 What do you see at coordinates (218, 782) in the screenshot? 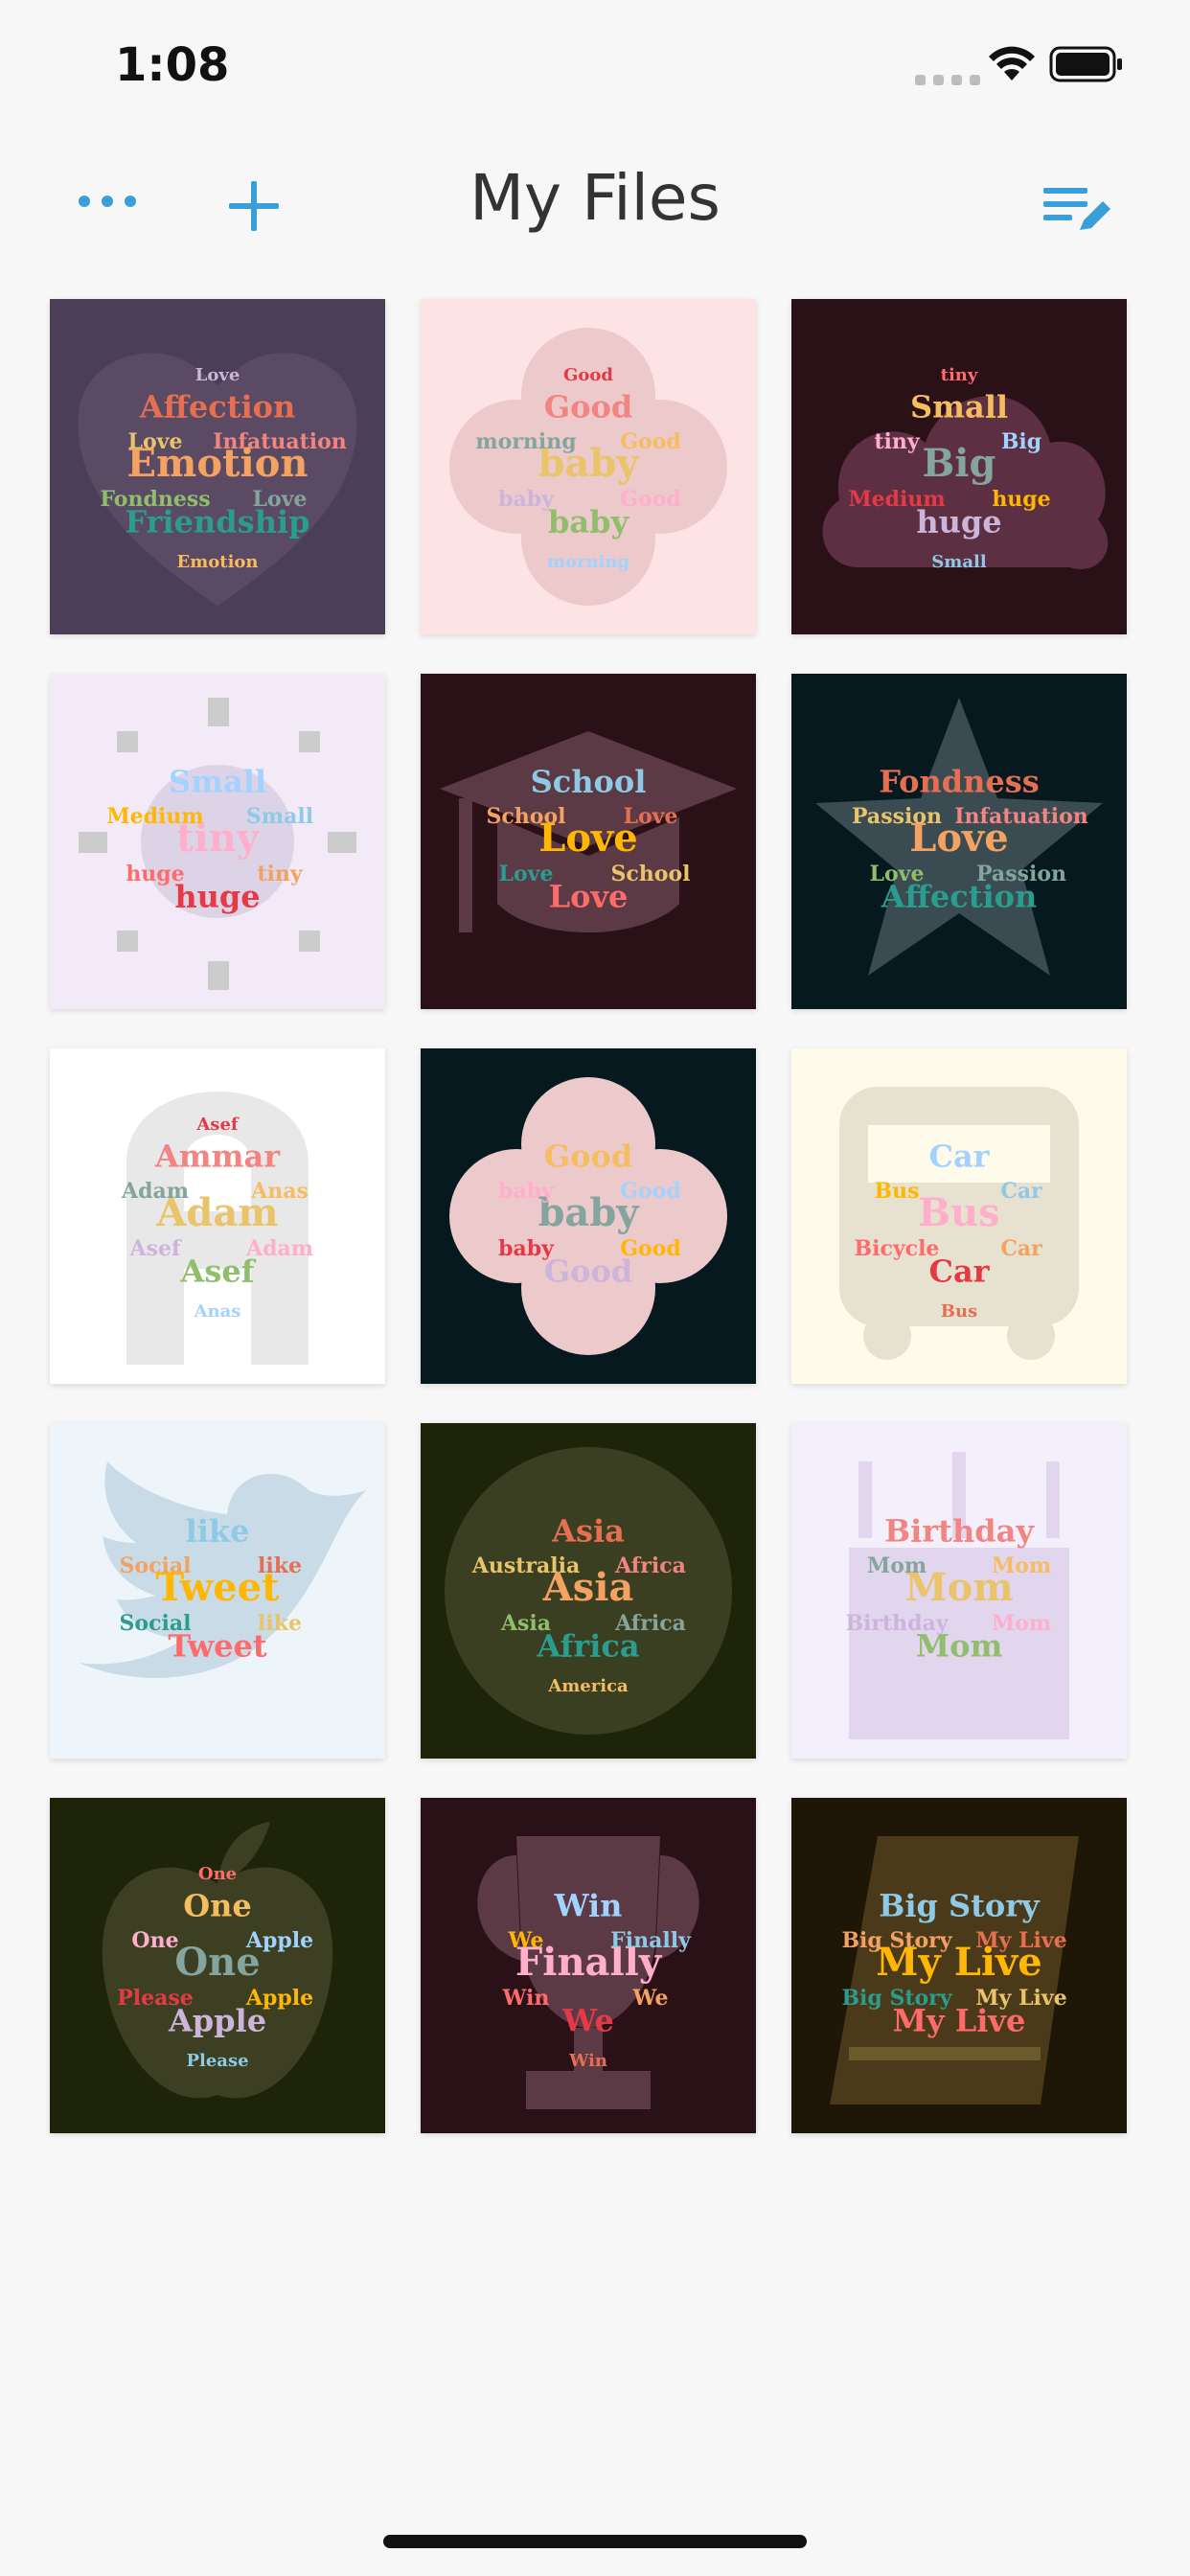
I see `word-cloud-word: Small` at bounding box center [218, 782].